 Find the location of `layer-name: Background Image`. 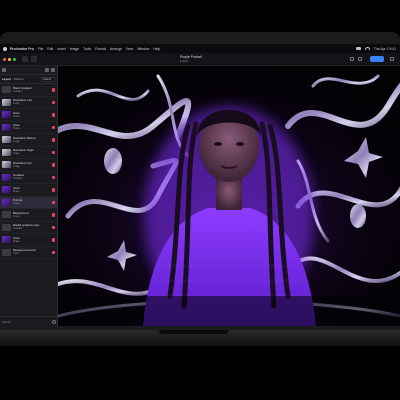

layer-name: Background Image is located at coordinates (31, 215).